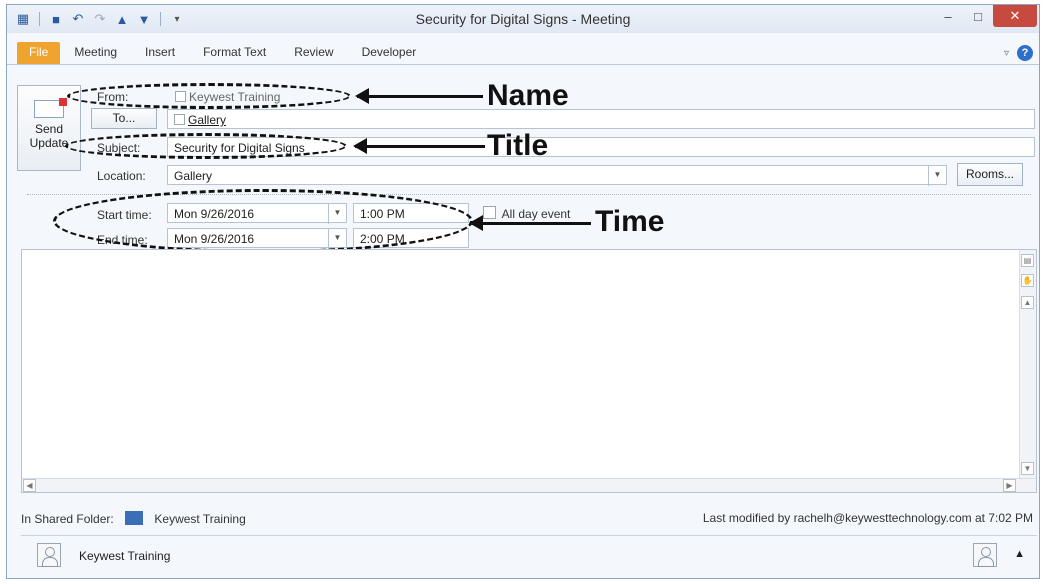  Describe the element at coordinates (530, 223) in the screenshot. I see `time-annotation-arrow` at that location.